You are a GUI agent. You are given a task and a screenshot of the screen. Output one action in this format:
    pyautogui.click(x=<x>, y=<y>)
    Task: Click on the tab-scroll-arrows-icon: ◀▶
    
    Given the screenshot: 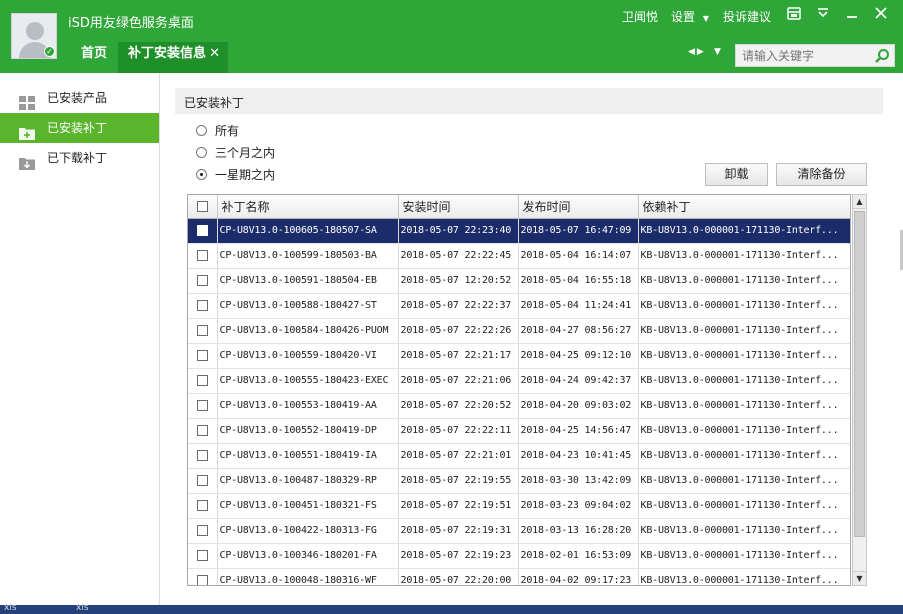 What is the action you would take?
    pyautogui.click(x=697, y=52)
    